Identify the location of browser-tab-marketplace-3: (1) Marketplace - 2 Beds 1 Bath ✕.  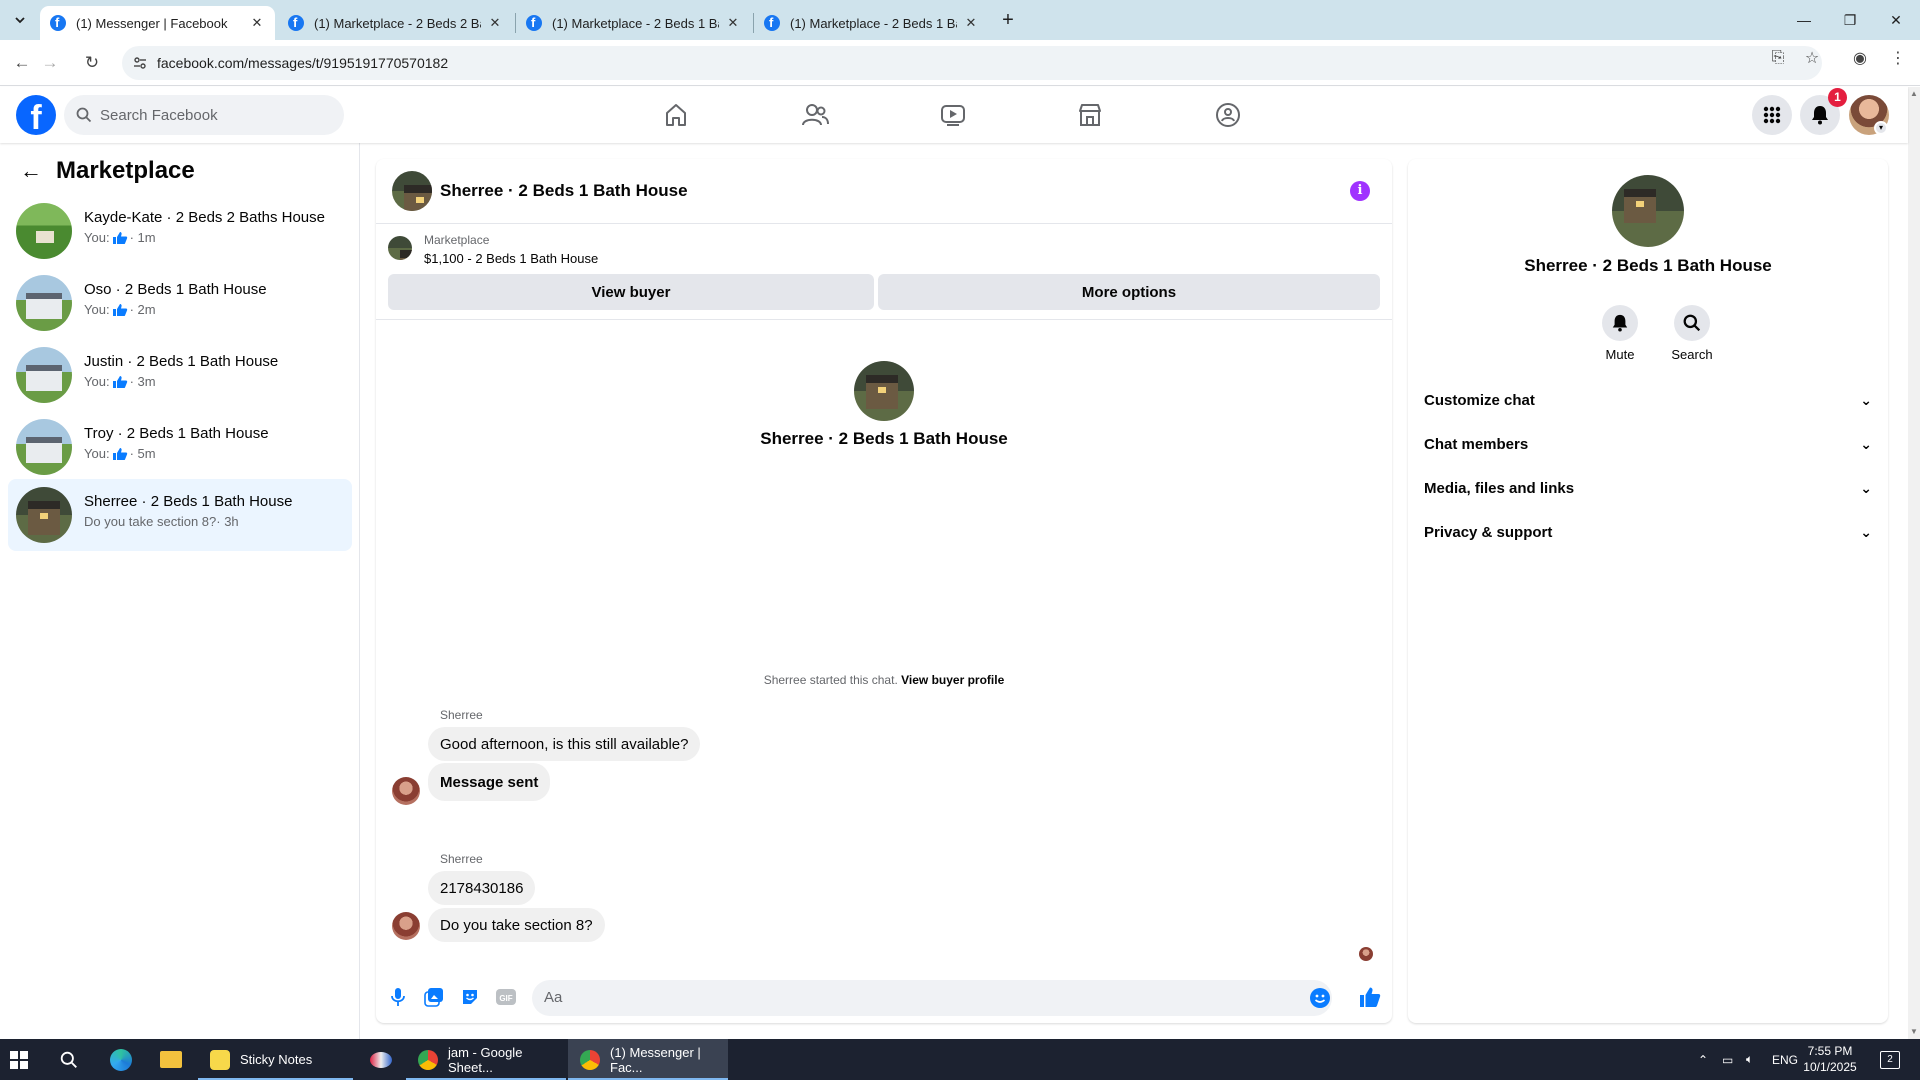
(871, 23).